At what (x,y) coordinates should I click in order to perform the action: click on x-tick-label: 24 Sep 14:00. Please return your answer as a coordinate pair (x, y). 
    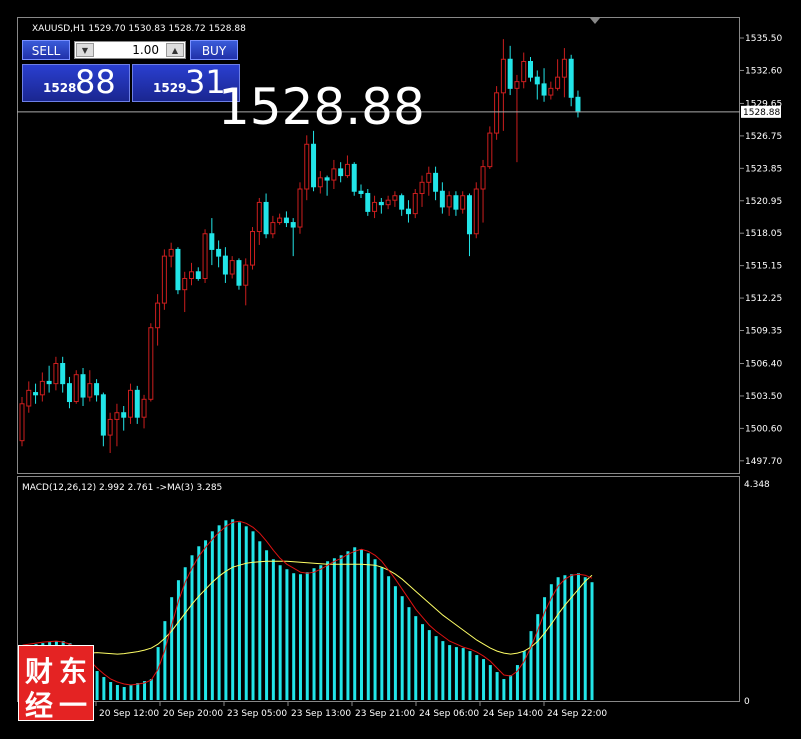
    Looking at the image, I should click on (513, 714).